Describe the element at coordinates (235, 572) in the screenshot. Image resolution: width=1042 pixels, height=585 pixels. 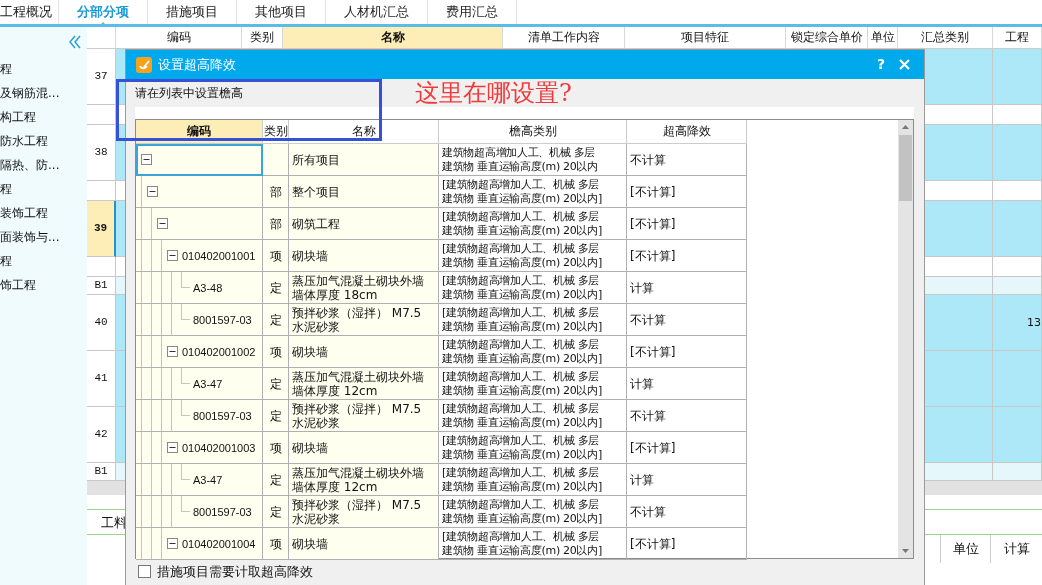
I see `checkbox-label: 措施项目需要计取超高降效` at that location.